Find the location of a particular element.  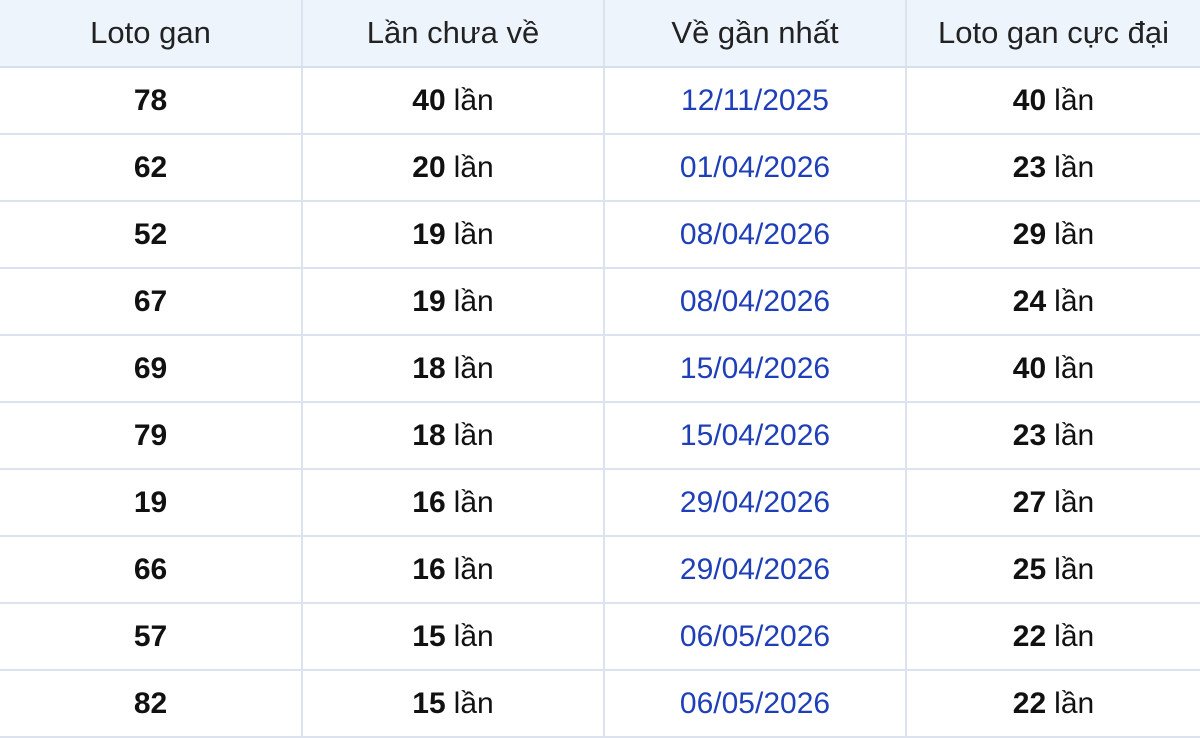

loto-number: 19 is located at coordinates (150, 502).